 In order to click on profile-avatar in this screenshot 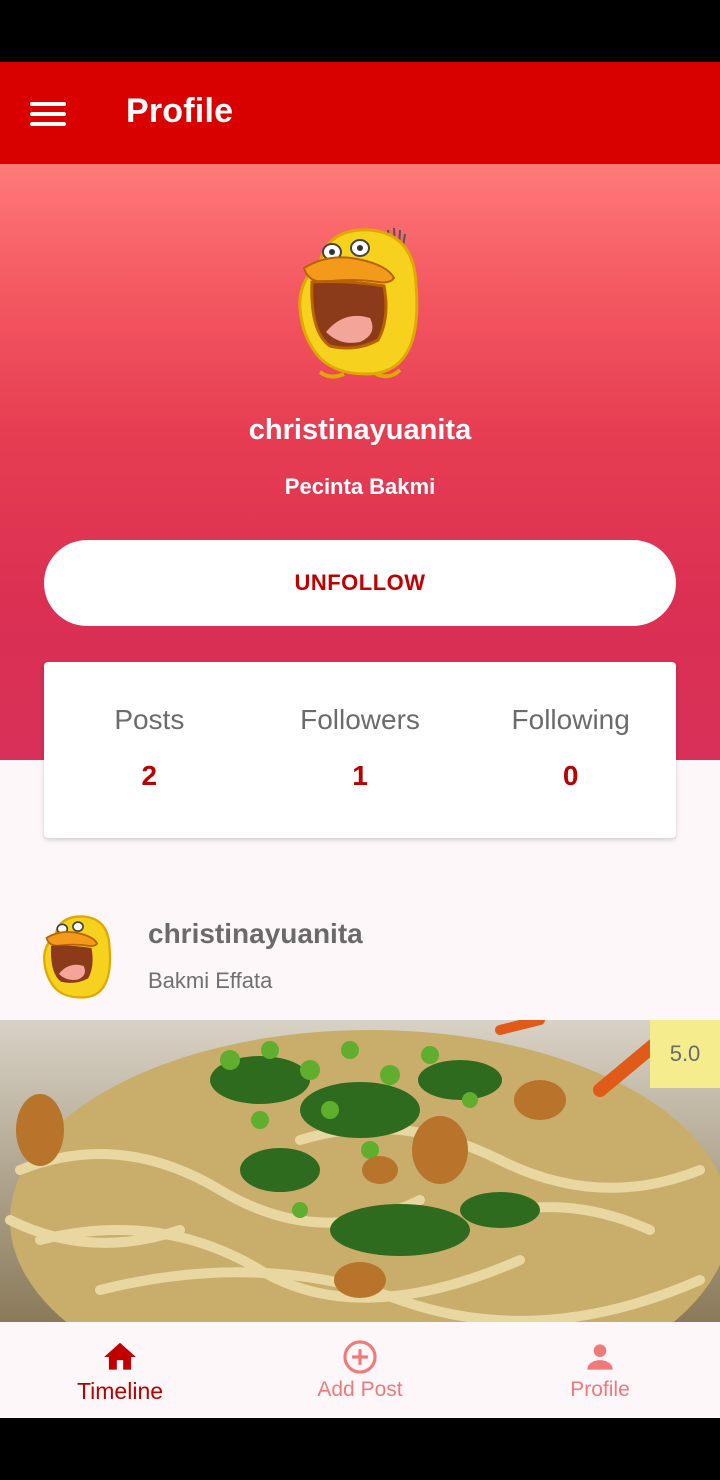, I will do `click(358, 303)`.